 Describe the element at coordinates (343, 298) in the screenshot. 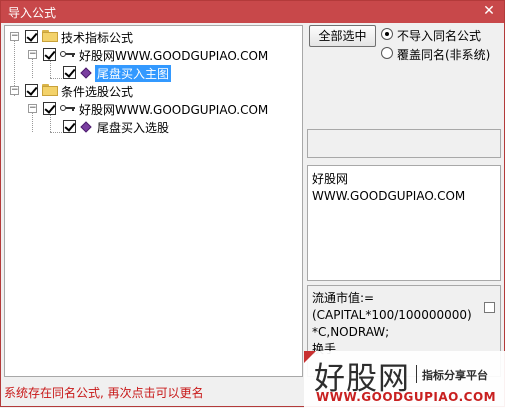

I see `code-line: 流通市值:=` at that location.